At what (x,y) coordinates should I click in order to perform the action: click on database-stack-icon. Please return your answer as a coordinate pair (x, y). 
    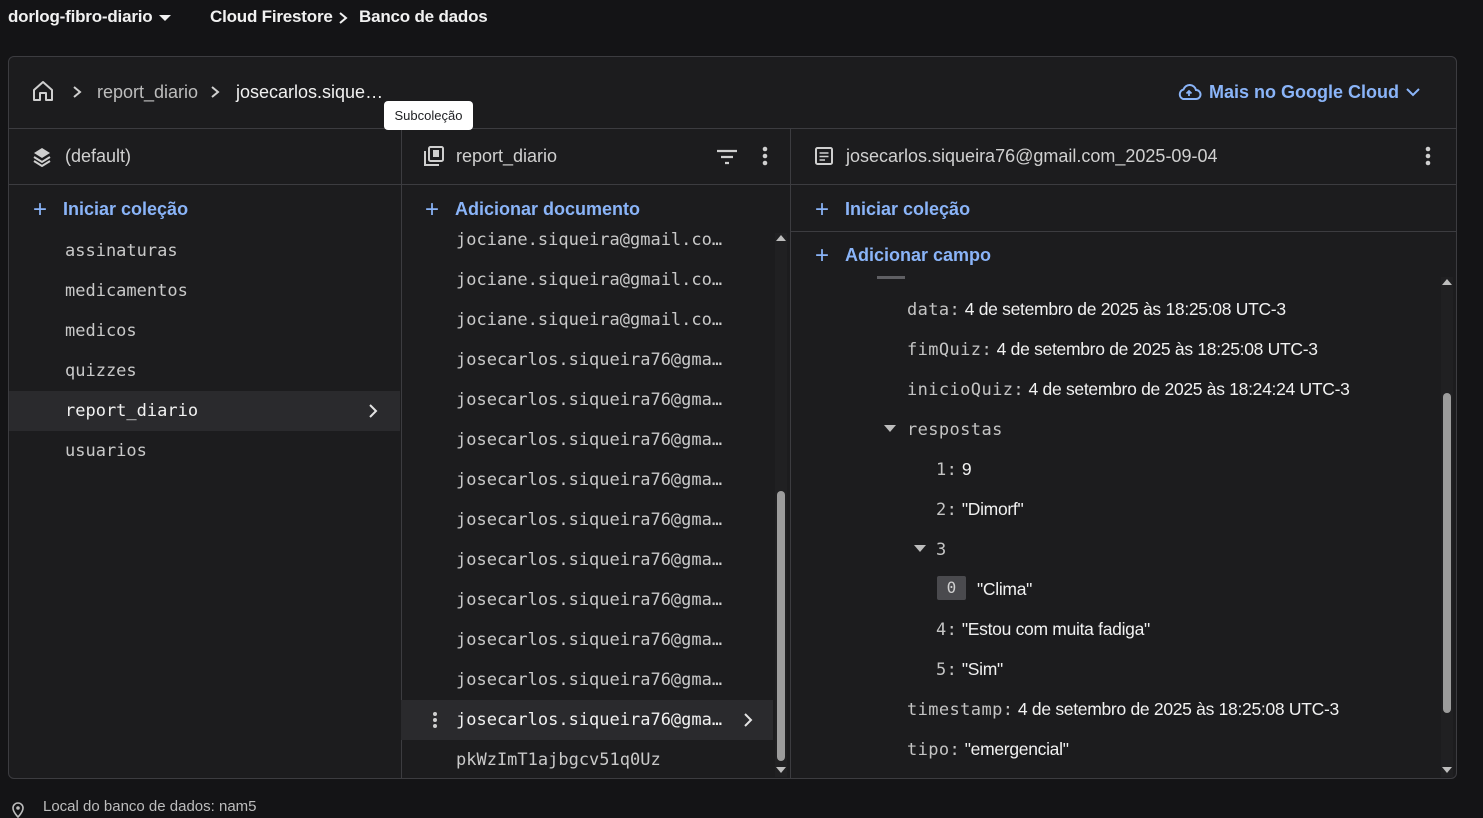
    Looking at the image, I should click on (42, 157).